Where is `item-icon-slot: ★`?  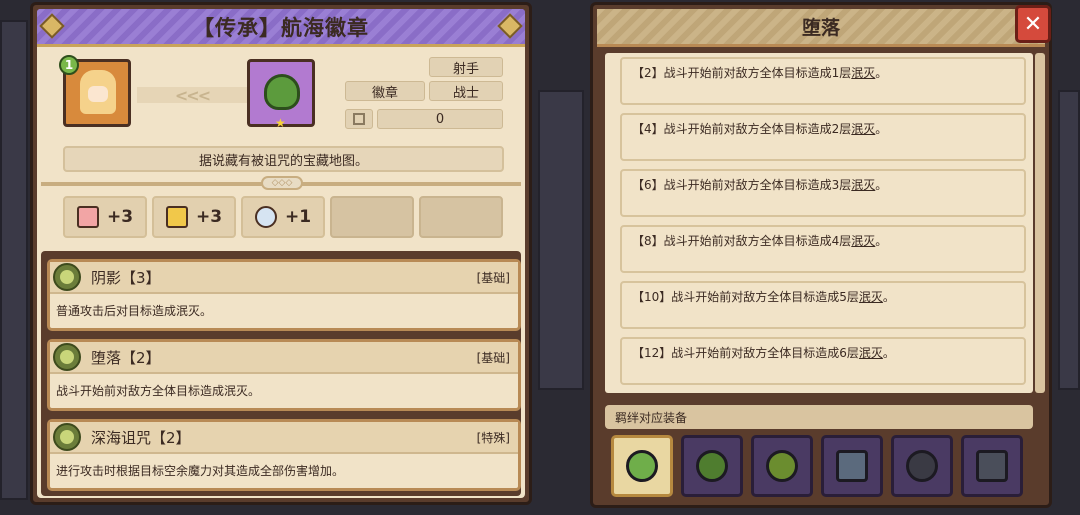
item-icon-slot: ★ is located at coordinates (281, 94).